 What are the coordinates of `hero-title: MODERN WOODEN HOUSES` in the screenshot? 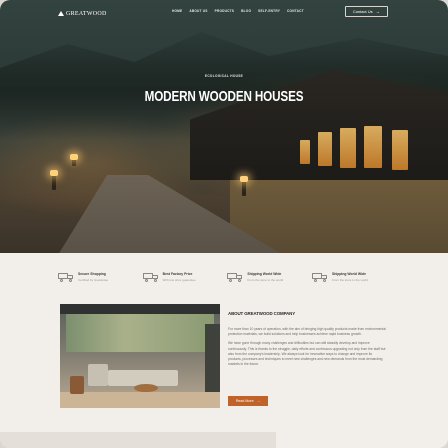 It's located at (224, 96).